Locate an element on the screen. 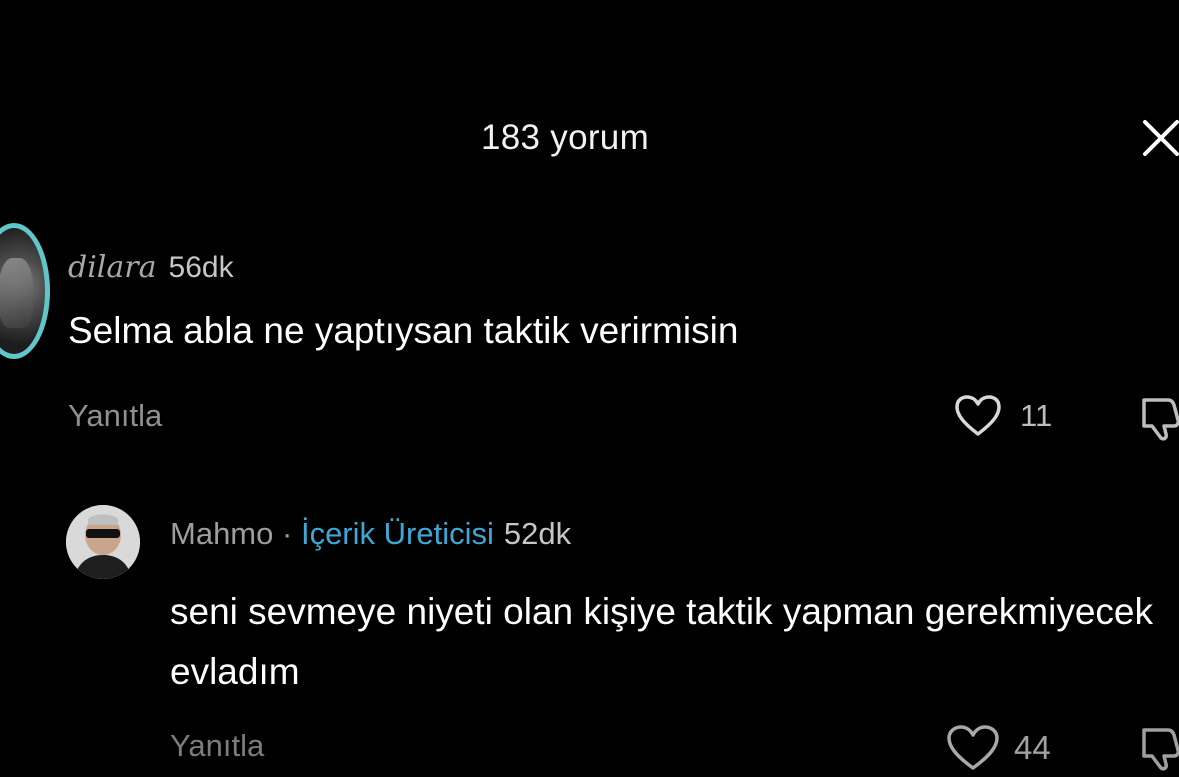  close-icon is located at coordinates (1161, 138).